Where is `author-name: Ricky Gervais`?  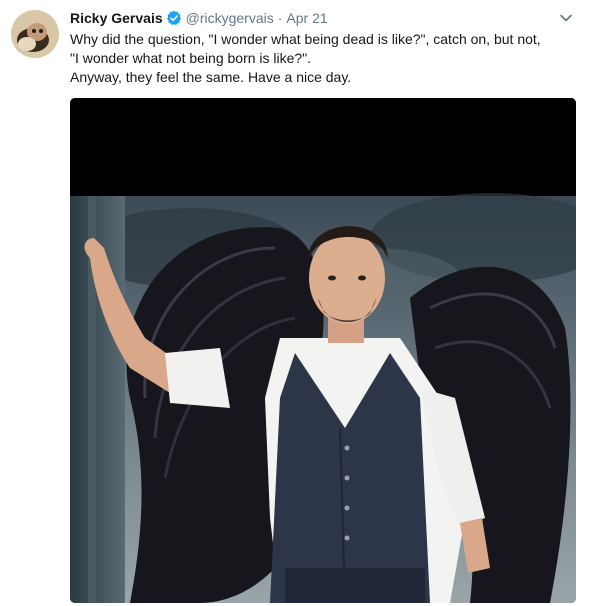 author-name: Ricky Gervais is located at coordinates (116, 18).